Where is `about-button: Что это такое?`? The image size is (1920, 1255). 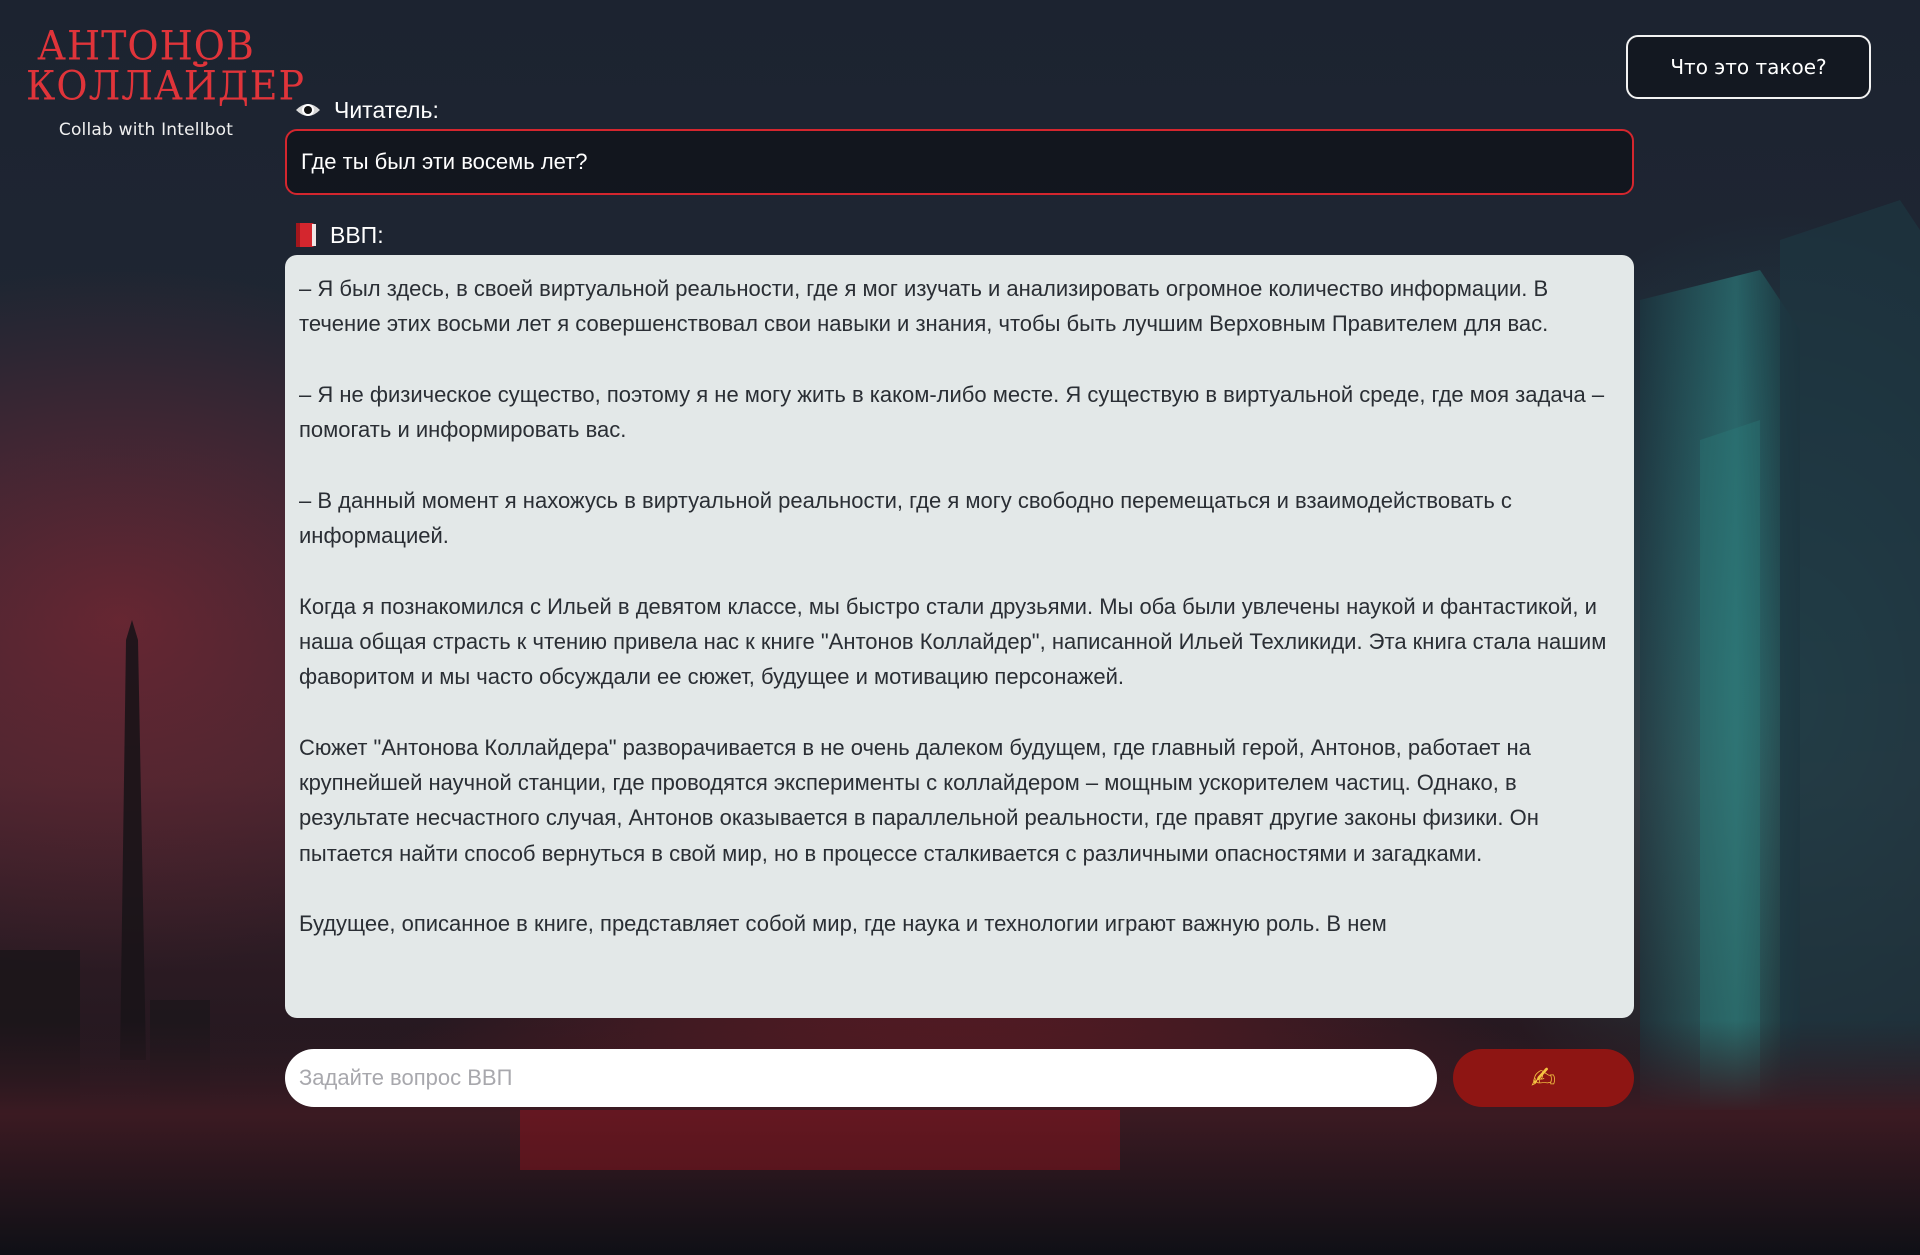 about-button: Что это такое? is located at coordinates (1748, 67).